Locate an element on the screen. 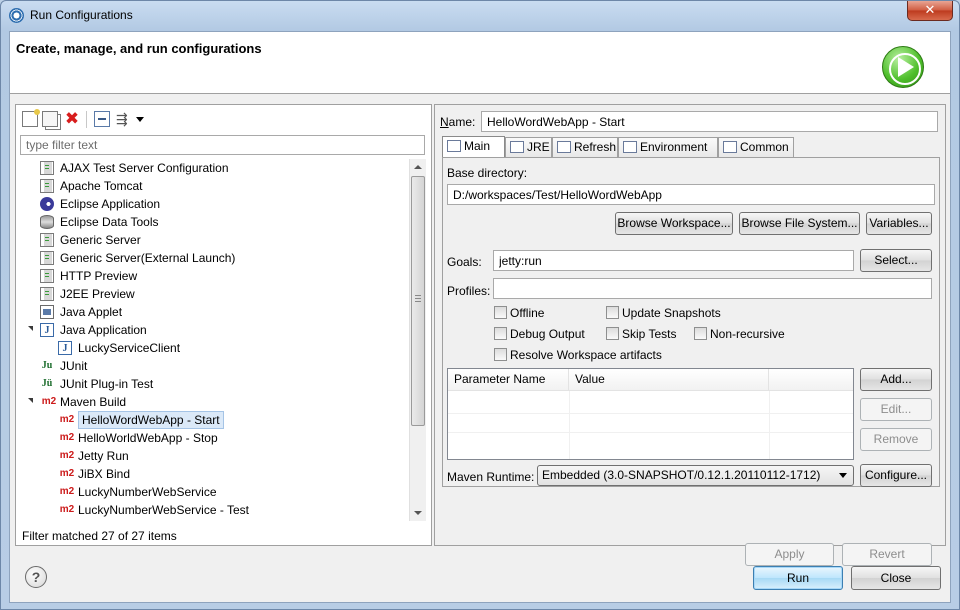 Image resolution: width=960 pixels, height=610 pixels. skip-tests-label: Skip Tests is located at coordinates (649, 334).